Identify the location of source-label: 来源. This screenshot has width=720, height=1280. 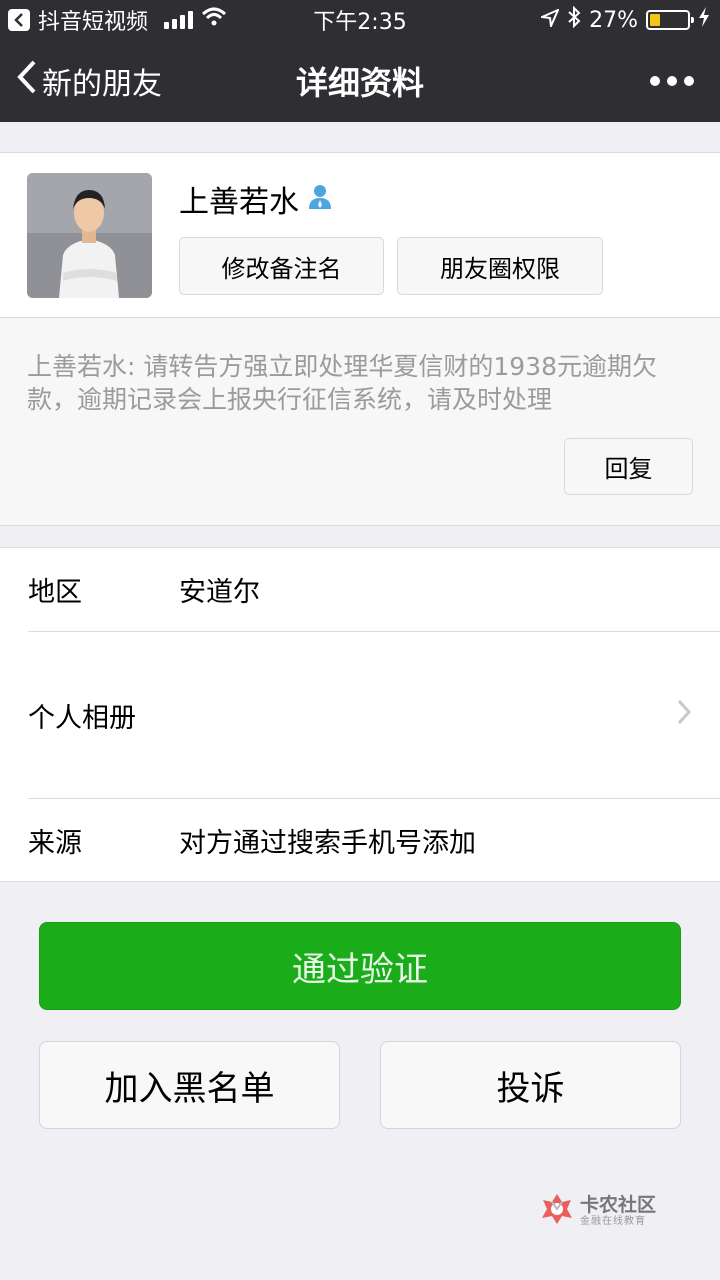
(55, 843).